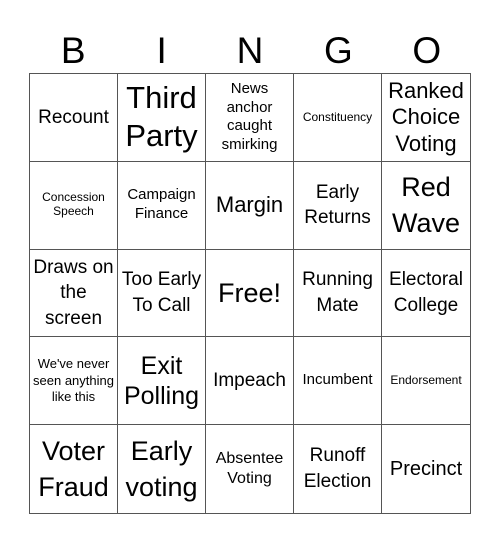 The height and width of the screenshot is (544, 500). Describe the element at coordinates (73, 50) in the screenshot. I see `header-letter-b: B` at that location.